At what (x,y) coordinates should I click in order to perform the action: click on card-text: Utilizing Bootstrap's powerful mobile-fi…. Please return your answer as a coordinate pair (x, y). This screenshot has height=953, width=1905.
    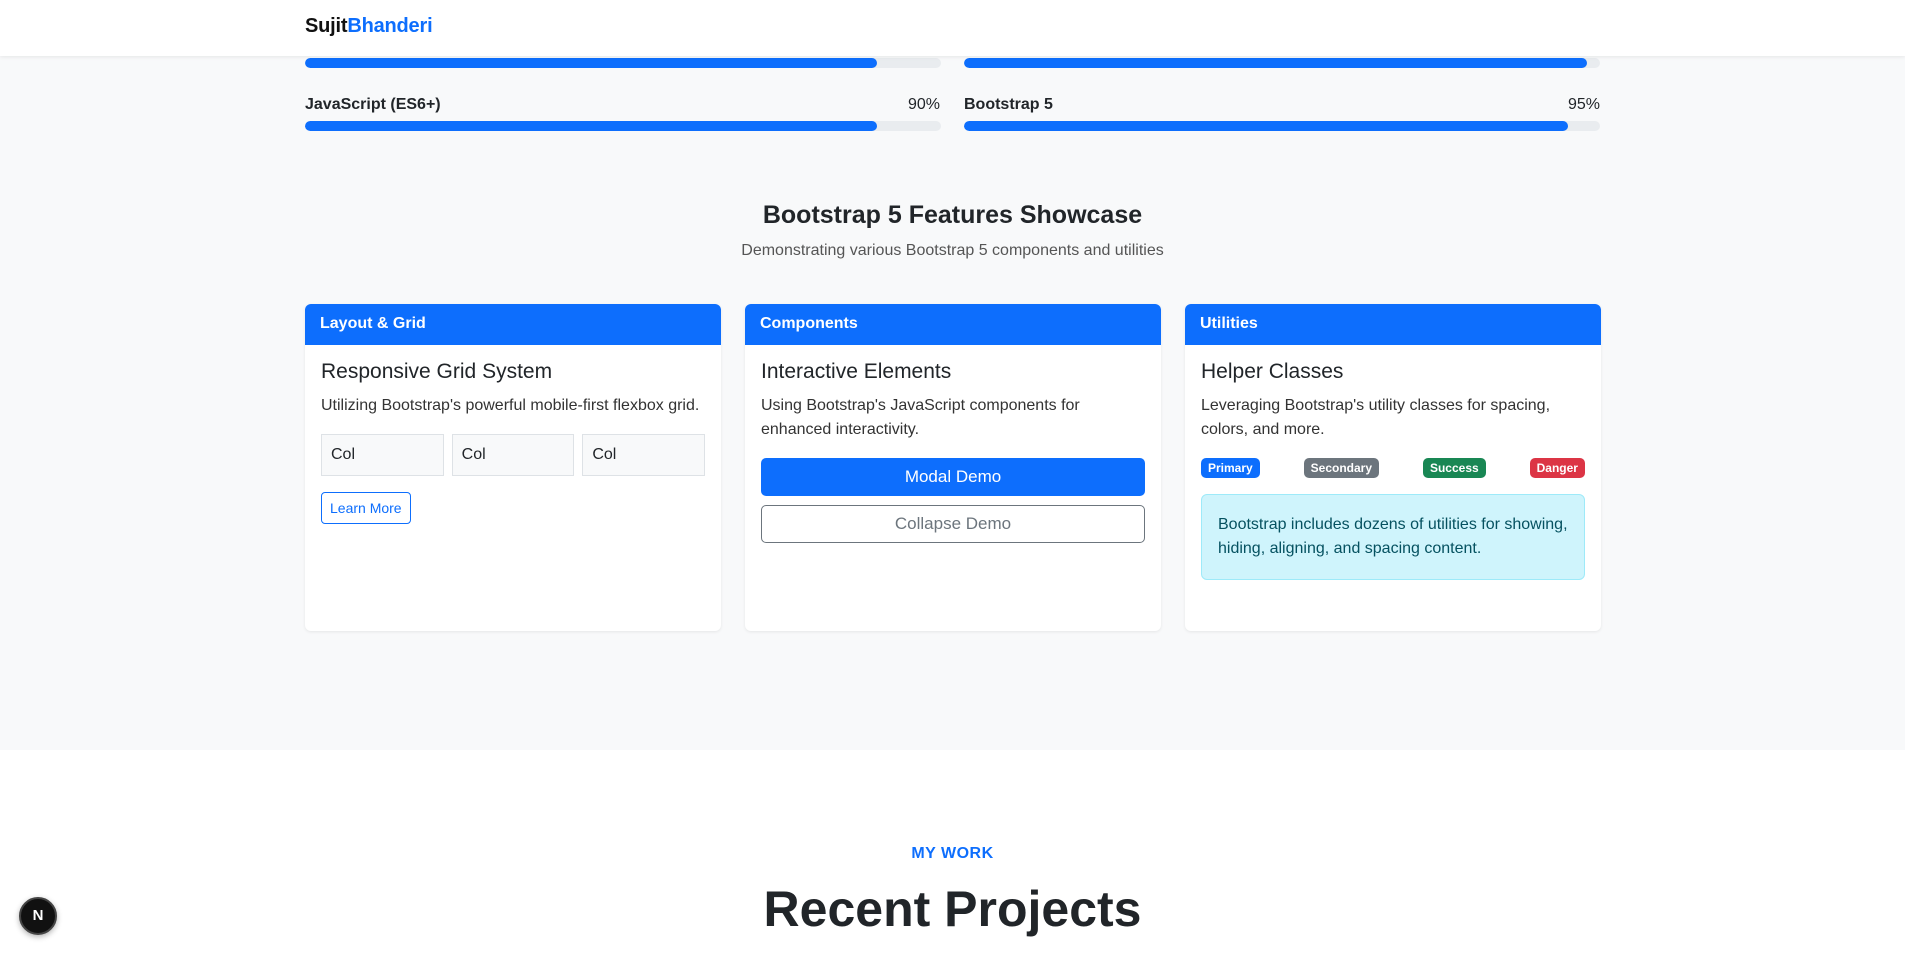
    Looking at the image, I should click on (510, 405).